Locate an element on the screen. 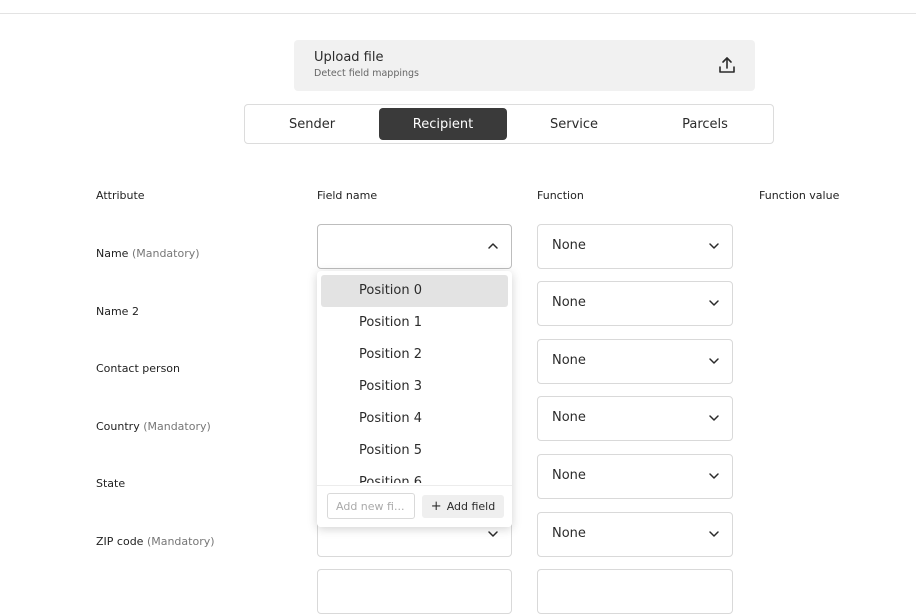 This screenshot has width=916, height=614. dropdown-option: Position 4 is located at coordinates (414, 419).